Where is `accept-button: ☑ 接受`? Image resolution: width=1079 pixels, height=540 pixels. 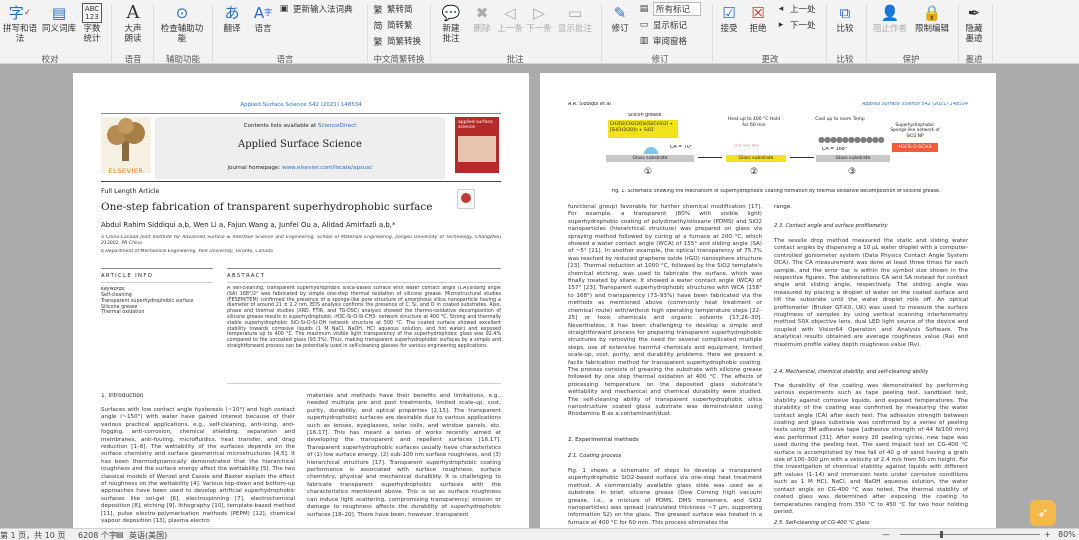 accept-button: ☑ 接受 is located at coordinates (729, 19).